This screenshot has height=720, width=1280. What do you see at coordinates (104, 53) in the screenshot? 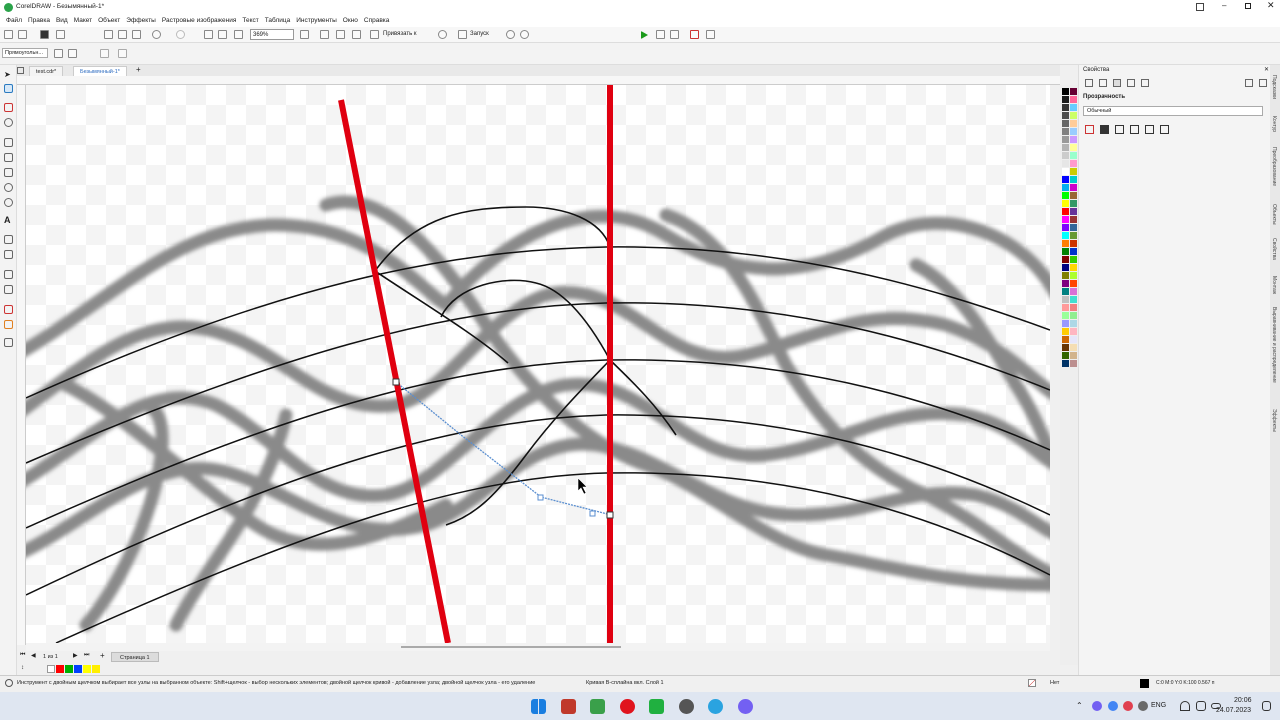
I see `node-icon` at bounding box center [104, 53].